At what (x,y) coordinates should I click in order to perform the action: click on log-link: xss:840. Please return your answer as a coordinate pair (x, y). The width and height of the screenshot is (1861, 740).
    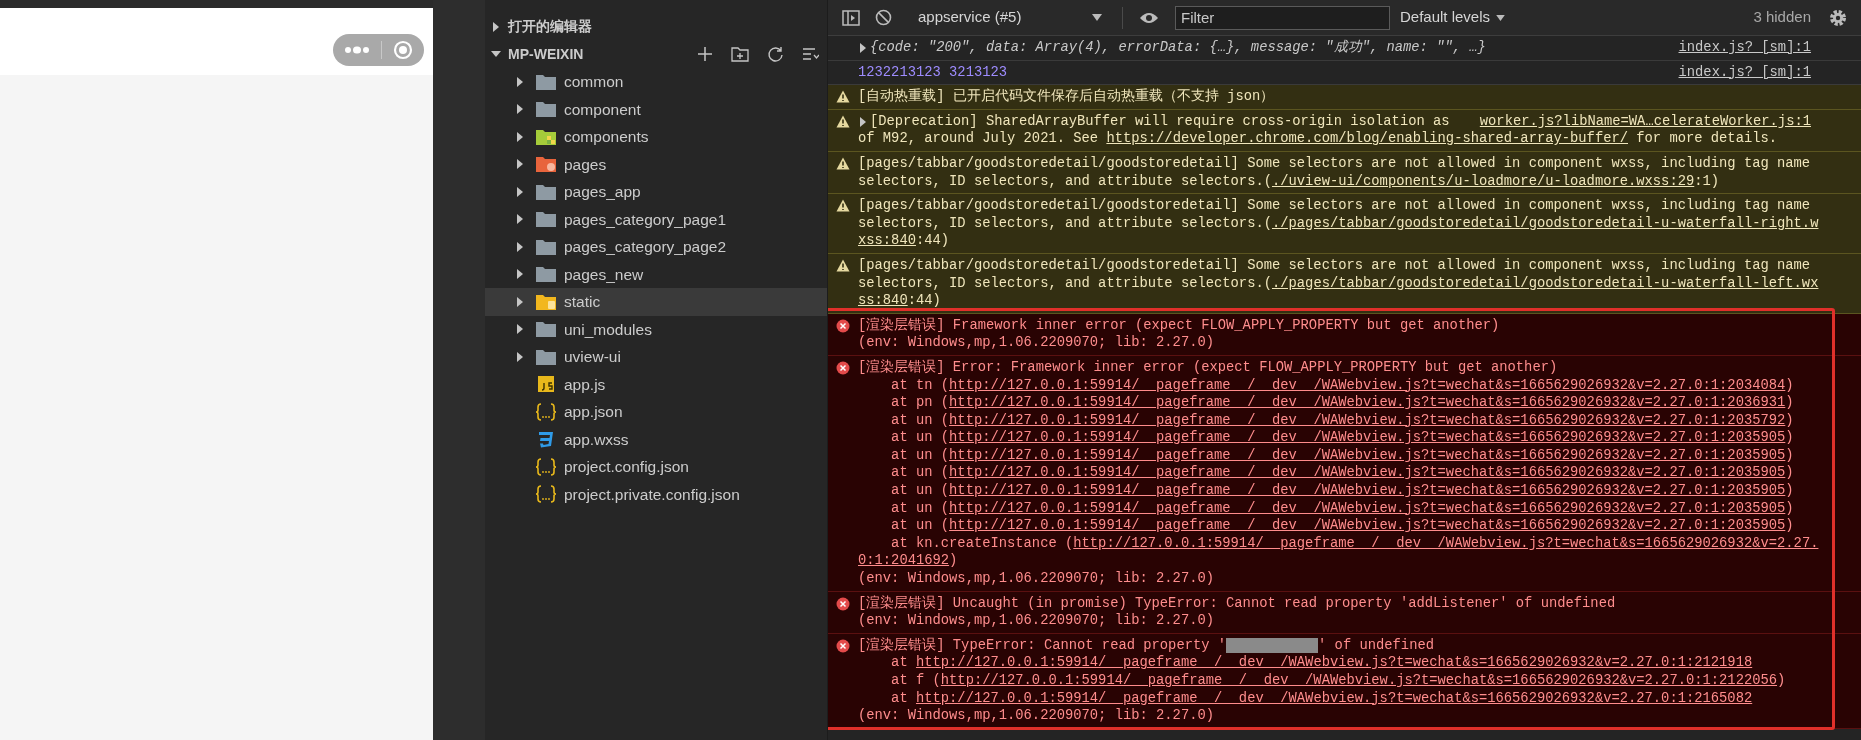
    Looking at the image, I should click on (887, 241).